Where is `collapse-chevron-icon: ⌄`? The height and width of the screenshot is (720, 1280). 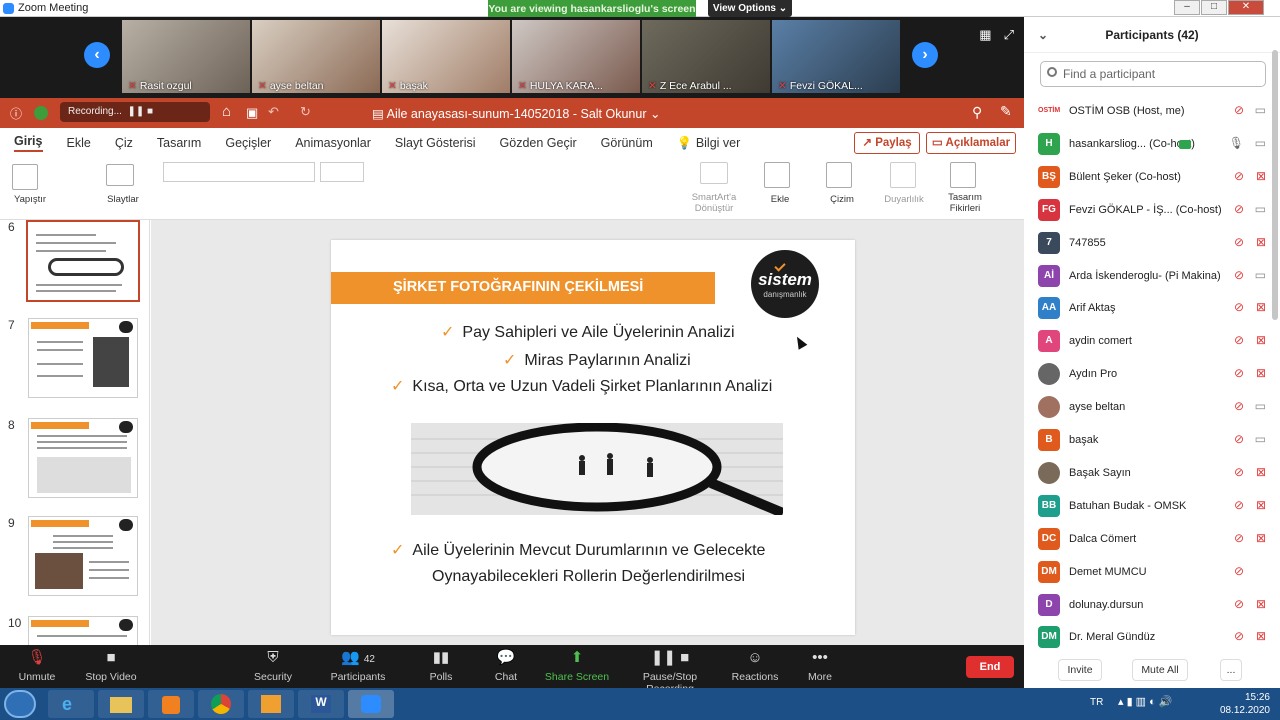 collapse-chevron-icon: ⌄ is located at coordinates (1043, 35).